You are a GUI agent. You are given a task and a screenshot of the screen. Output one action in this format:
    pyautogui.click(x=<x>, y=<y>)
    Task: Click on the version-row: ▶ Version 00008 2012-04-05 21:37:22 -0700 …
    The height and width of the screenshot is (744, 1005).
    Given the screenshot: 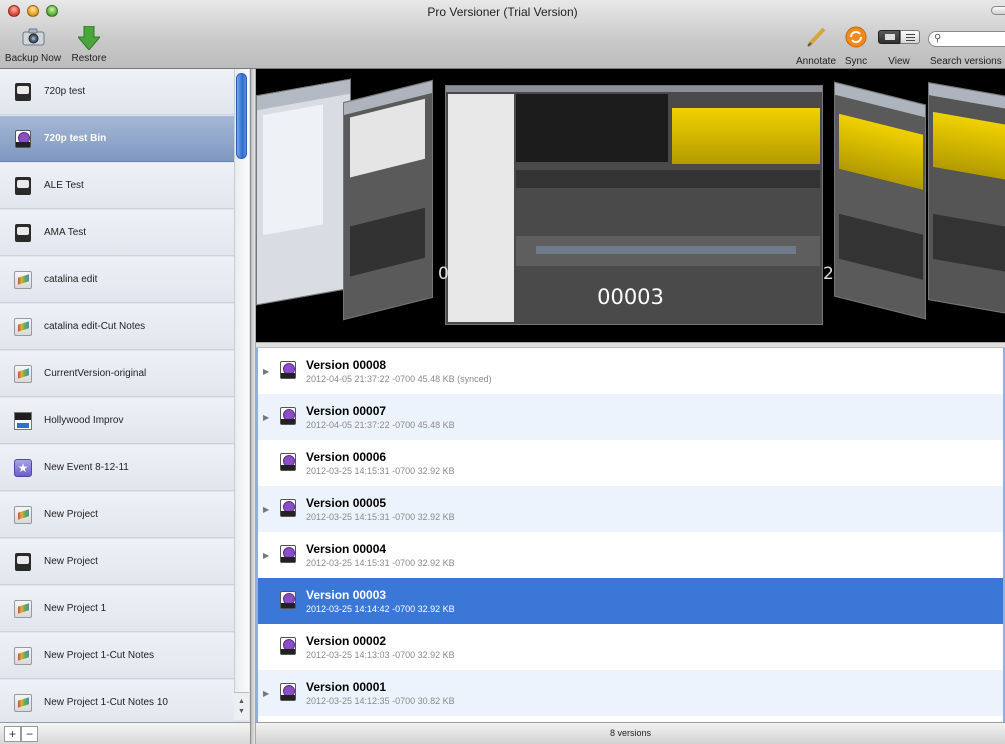 What is the action you would take?
    pyautogui.click(x=630, y=371)
    